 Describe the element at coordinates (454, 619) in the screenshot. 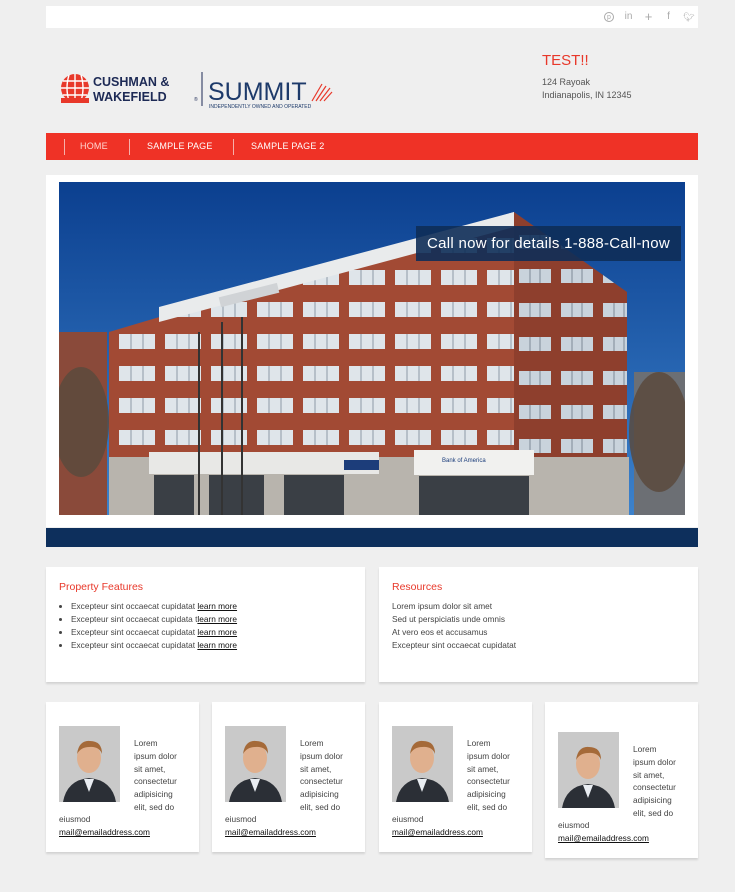

I see `resource-item: Sed ut perspiciatis unde omnis` at that location.